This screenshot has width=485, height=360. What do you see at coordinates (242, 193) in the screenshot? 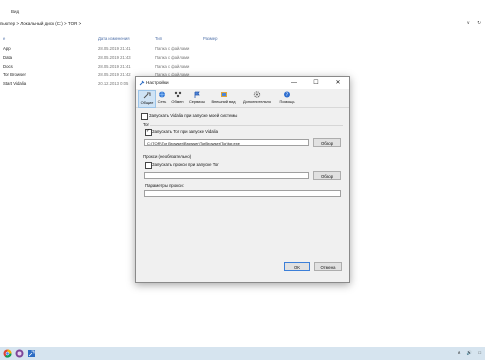
I see `proxy-params-field` at bounding box center [242, 193].